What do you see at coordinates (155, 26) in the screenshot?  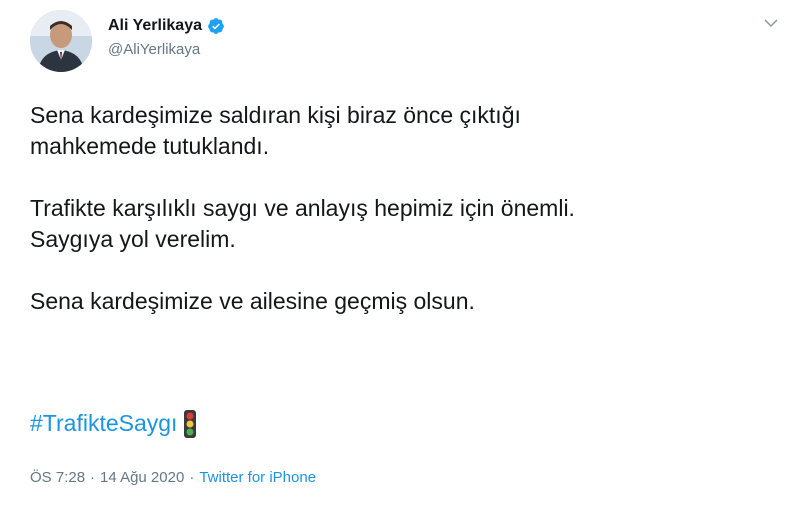 I see `author-display-name: Ali Yerlikaya` at bounding box center [155, 26].